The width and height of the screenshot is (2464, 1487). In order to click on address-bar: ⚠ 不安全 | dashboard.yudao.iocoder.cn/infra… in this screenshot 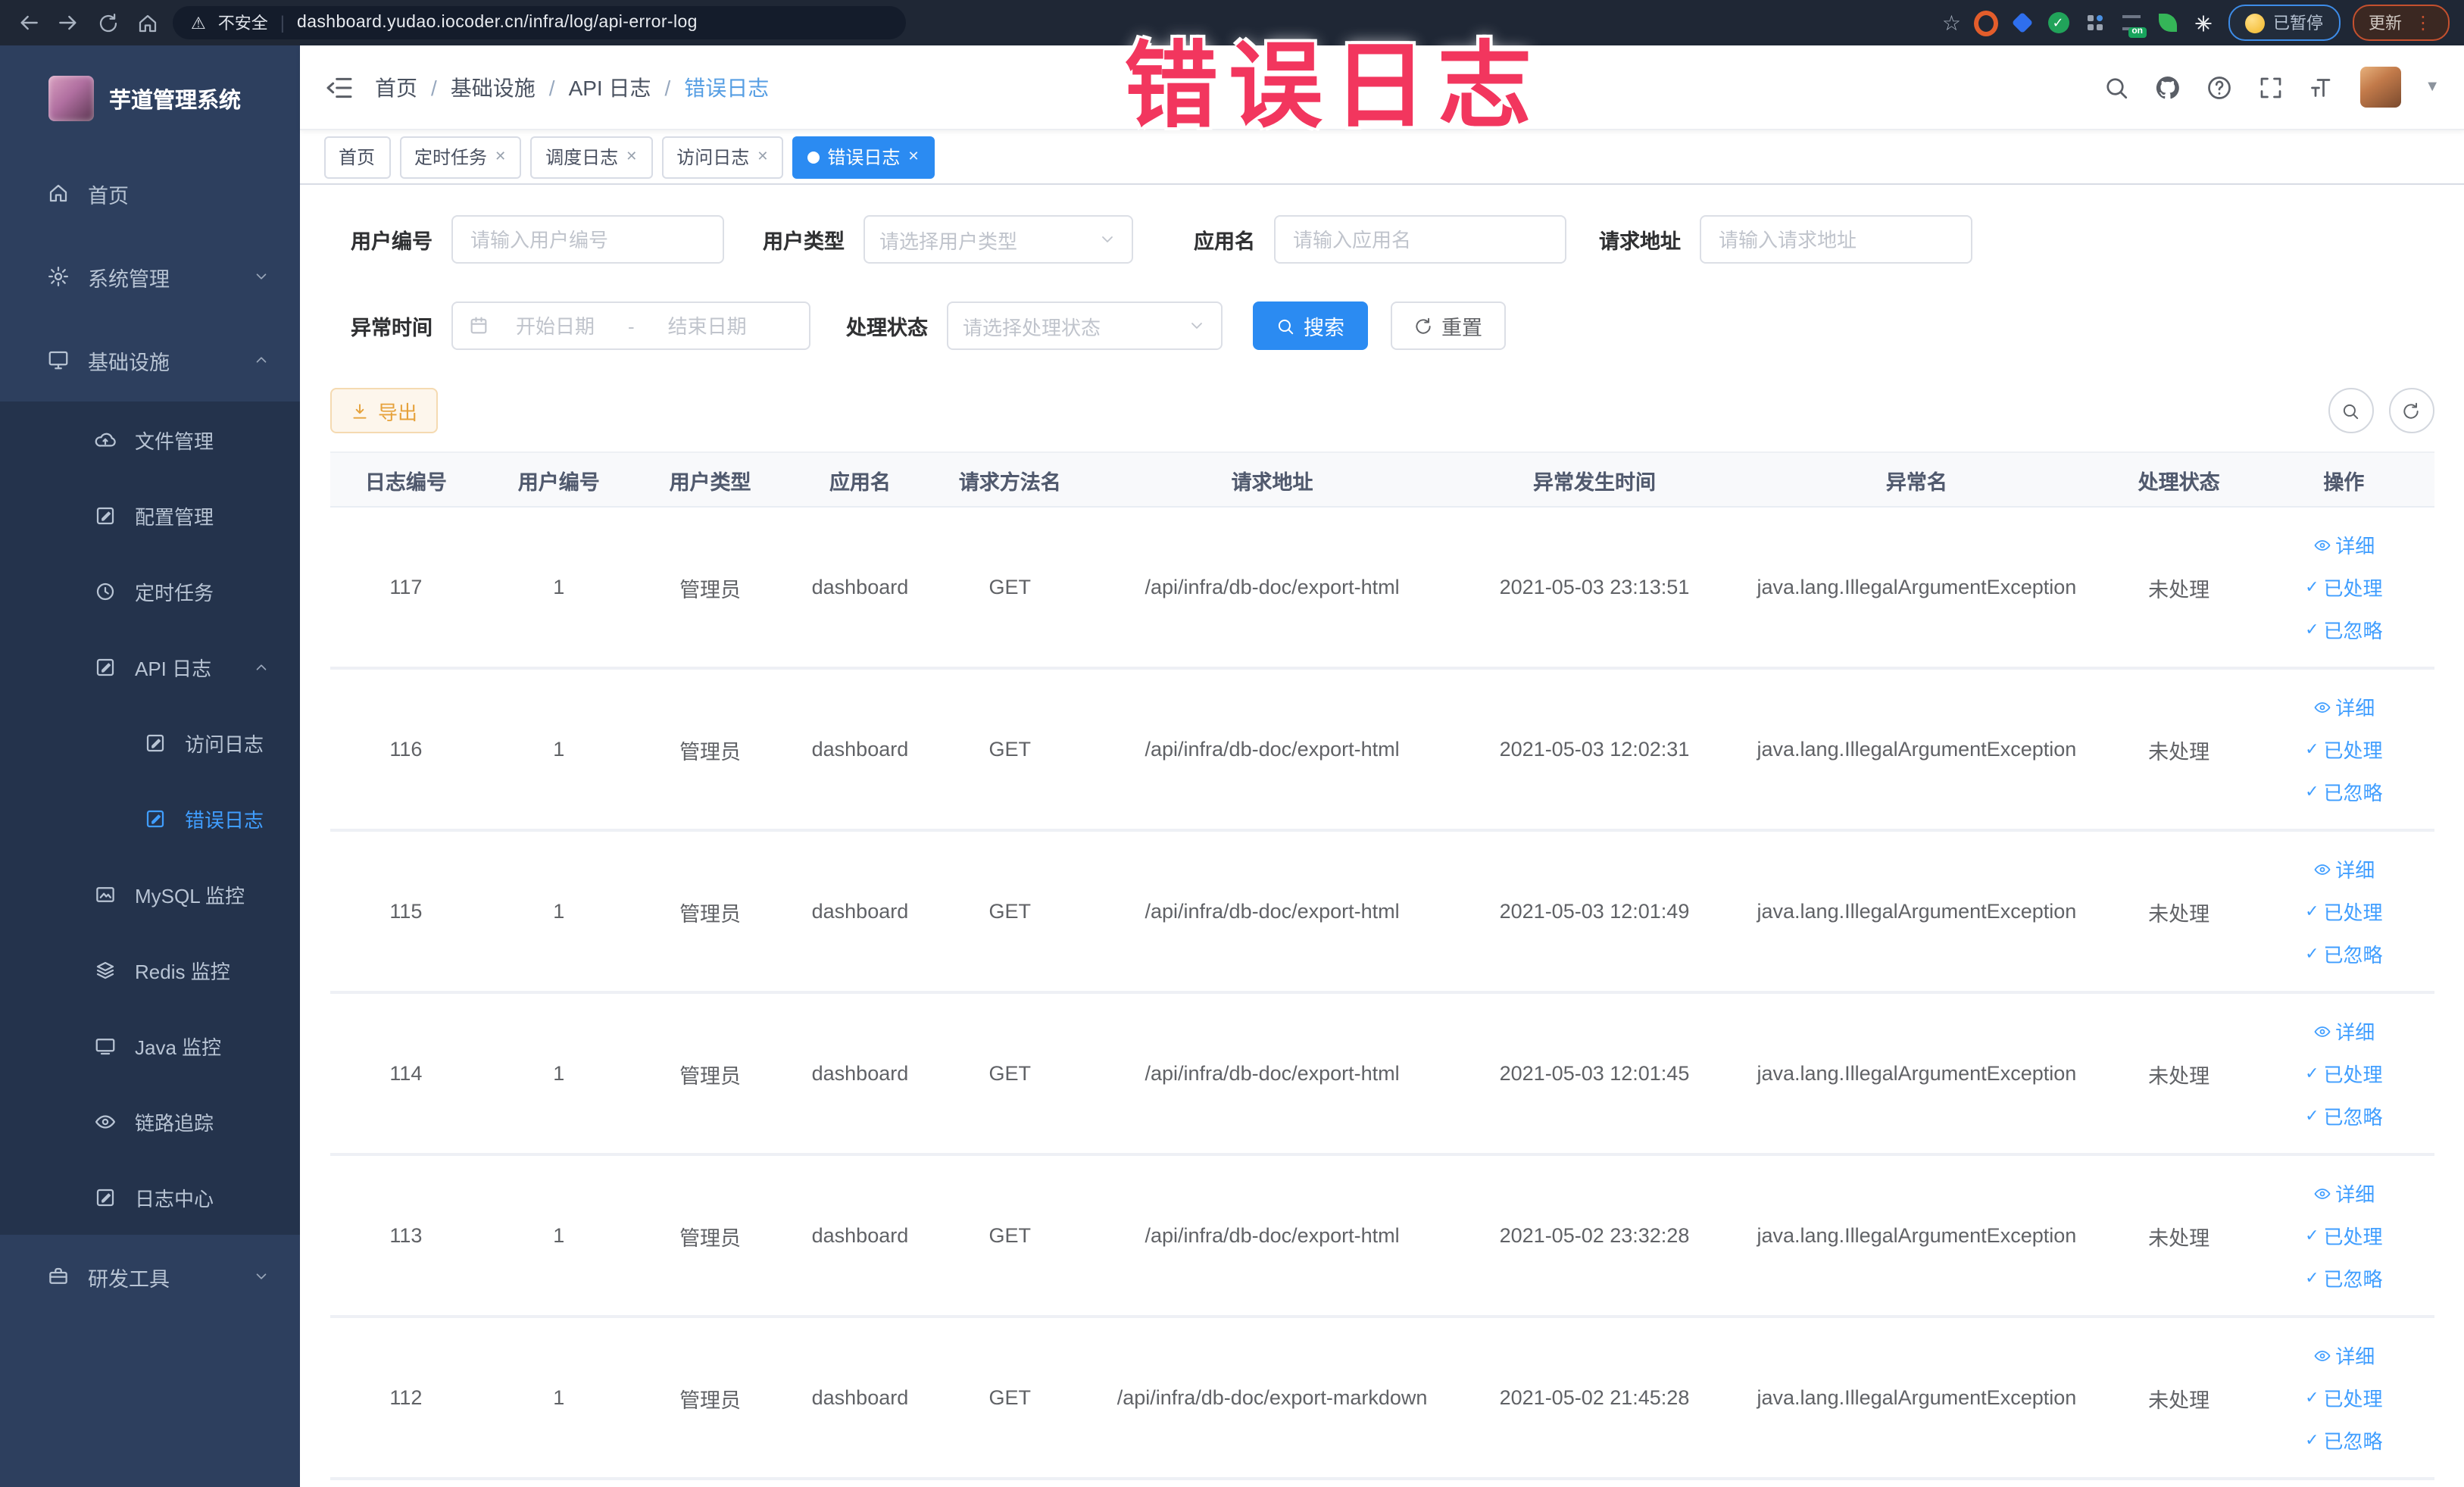, I will do `click(539, 22)`.